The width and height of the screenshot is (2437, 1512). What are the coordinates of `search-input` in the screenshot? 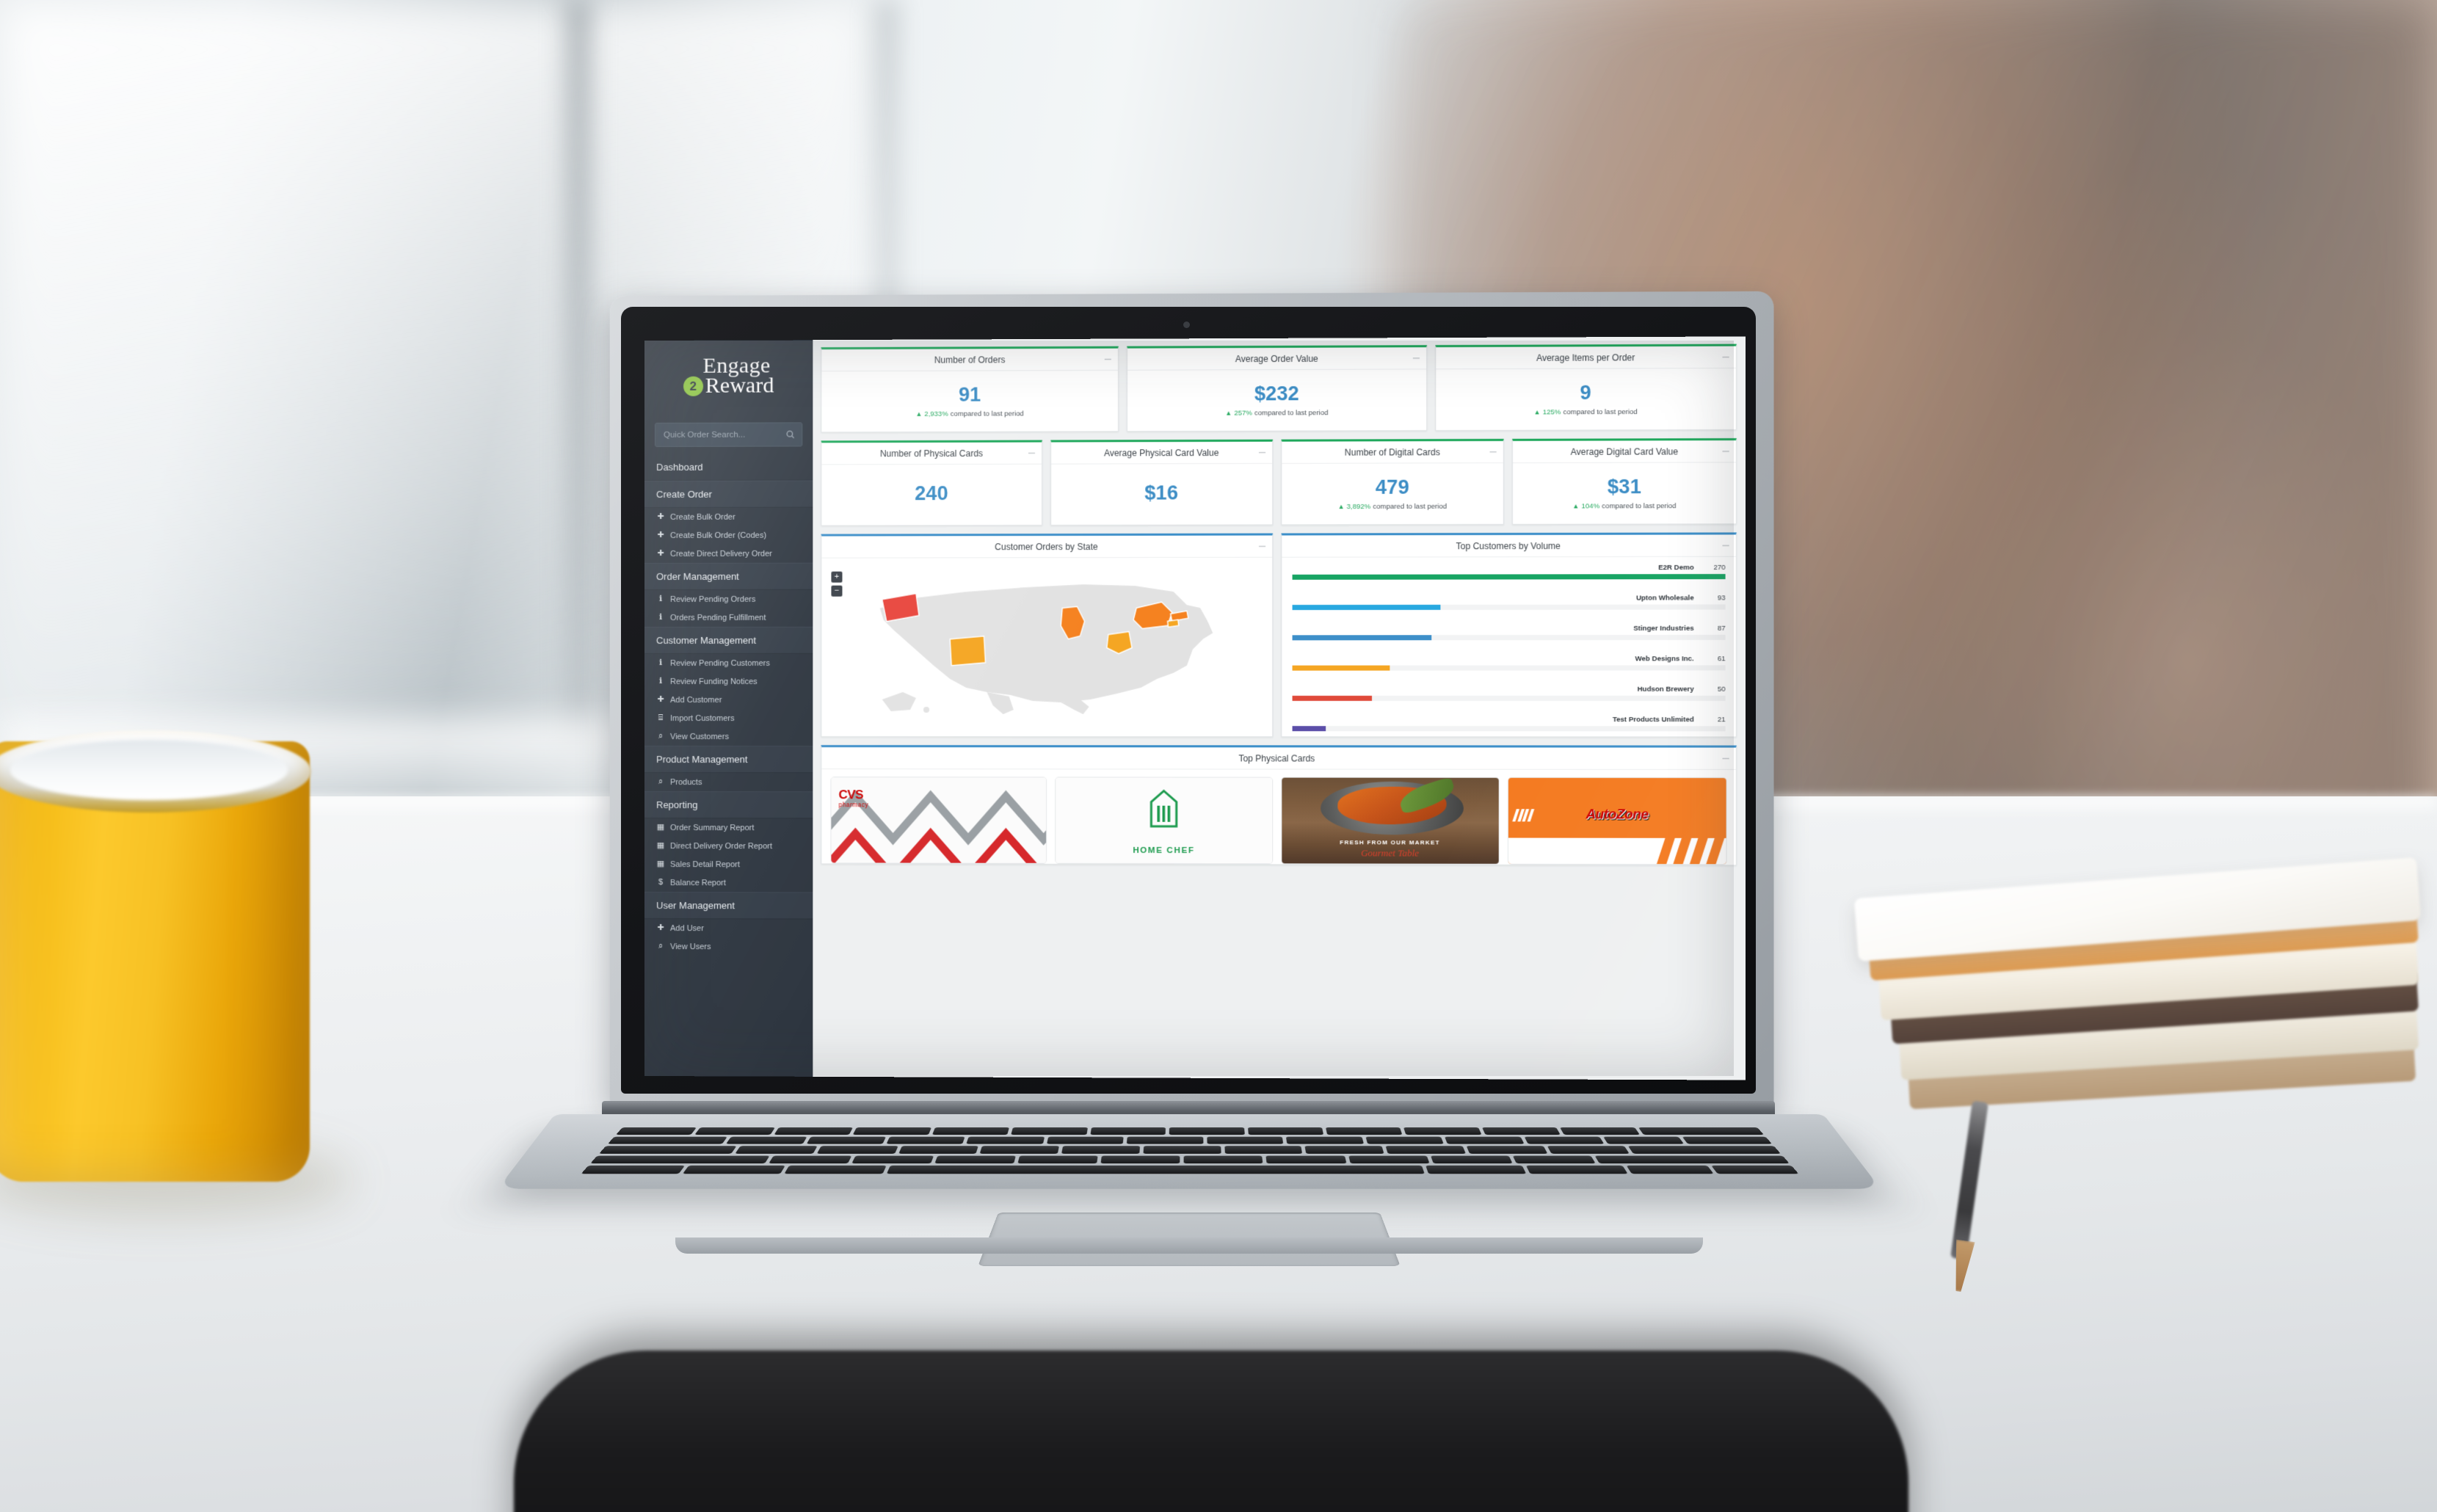 It's located at (723, 434).